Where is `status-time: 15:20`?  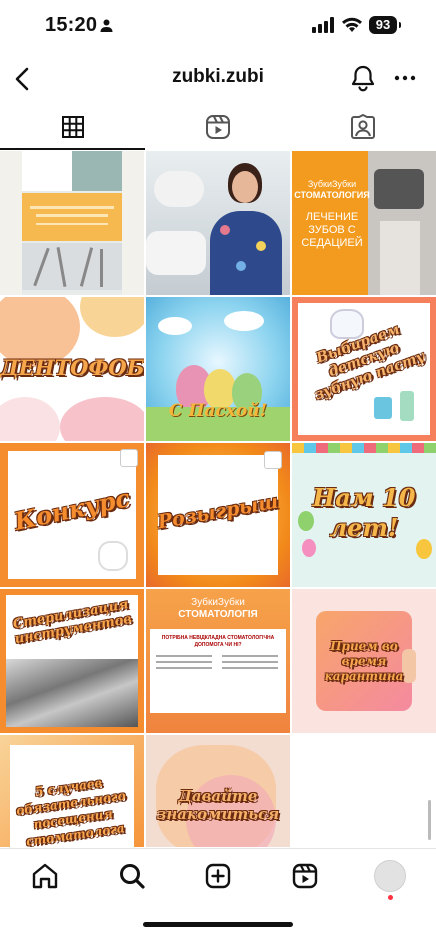
status-time: 15:20 is located at coordinates (71, 25).